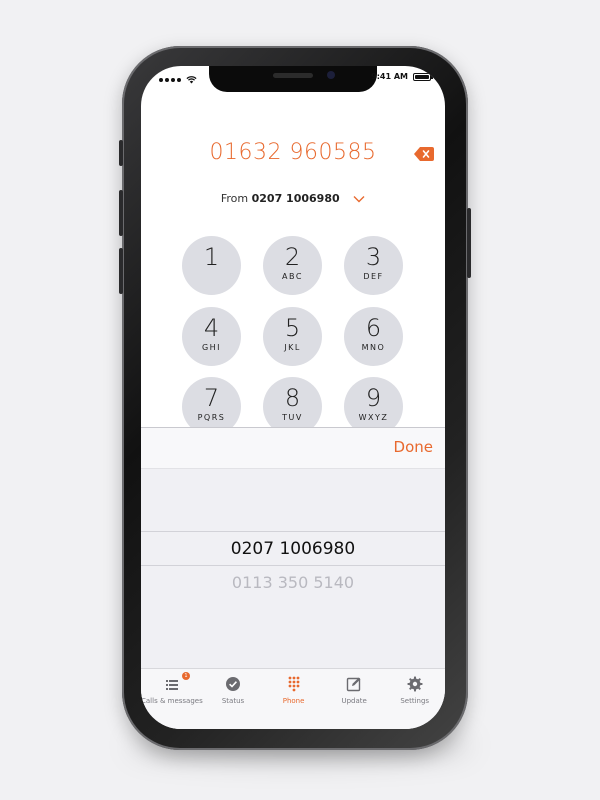 This screenshot has height=800, width=600. I want to click on tab-label: Phone, so click(293, 701).